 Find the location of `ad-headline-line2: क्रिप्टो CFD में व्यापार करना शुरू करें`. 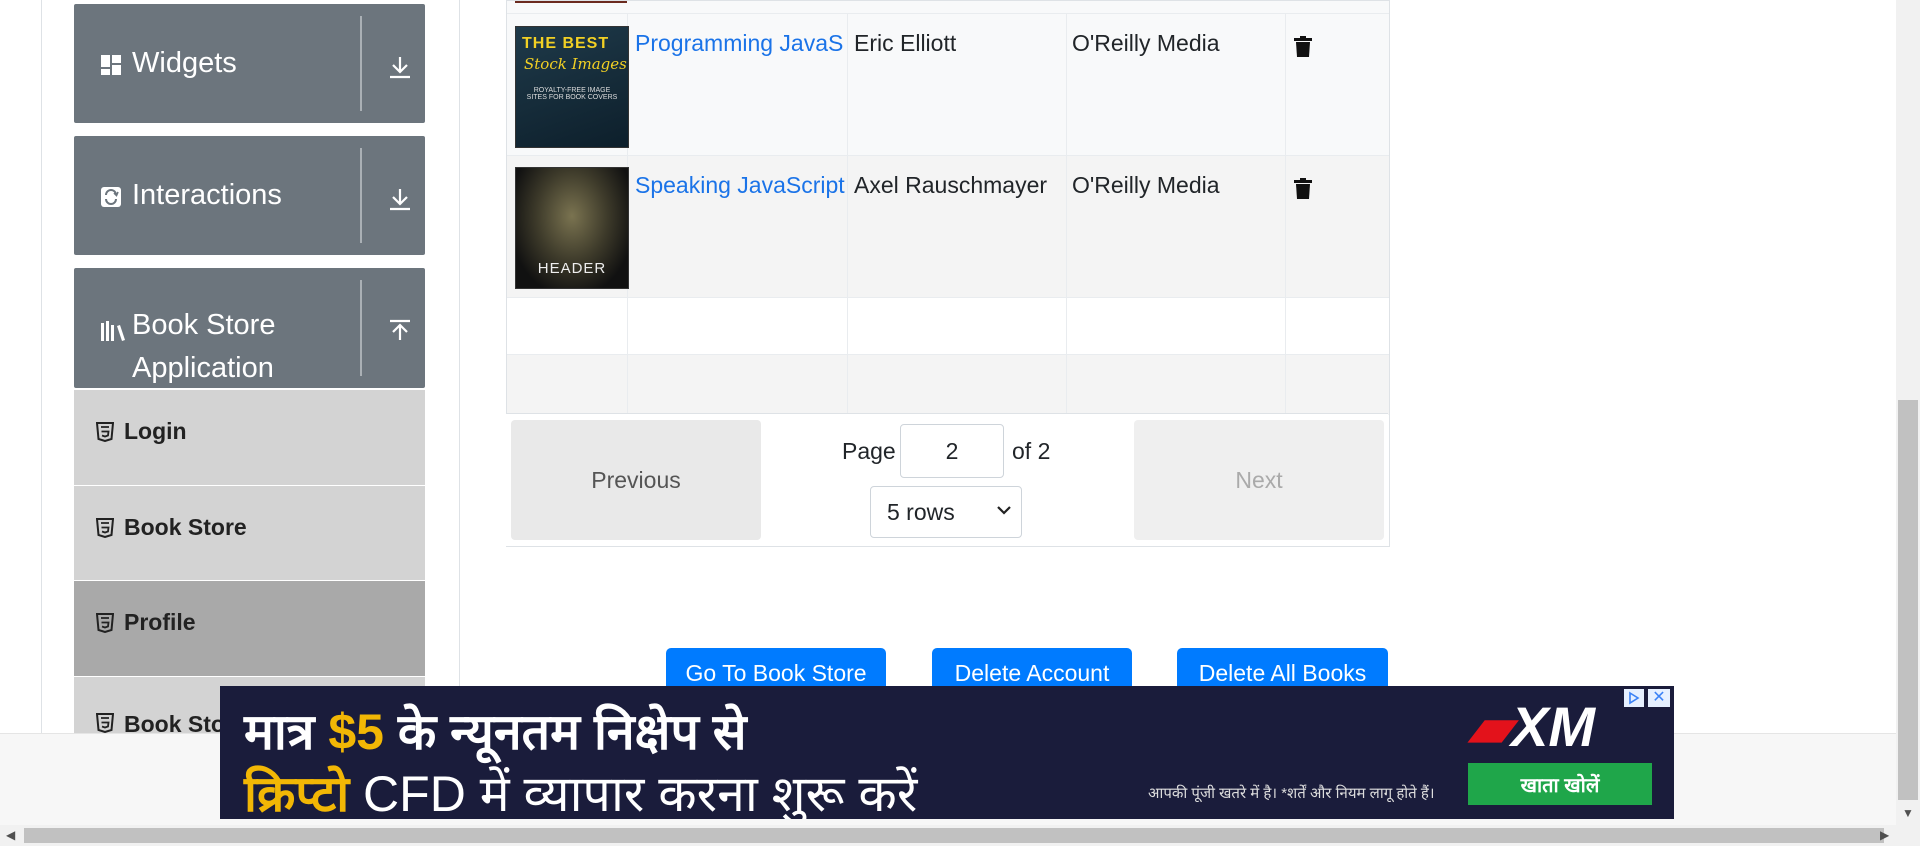

ad-headline-line2: क्रिप्टो CFD में व्यापार करना शुरू करें is located at coordinates (580, 788).